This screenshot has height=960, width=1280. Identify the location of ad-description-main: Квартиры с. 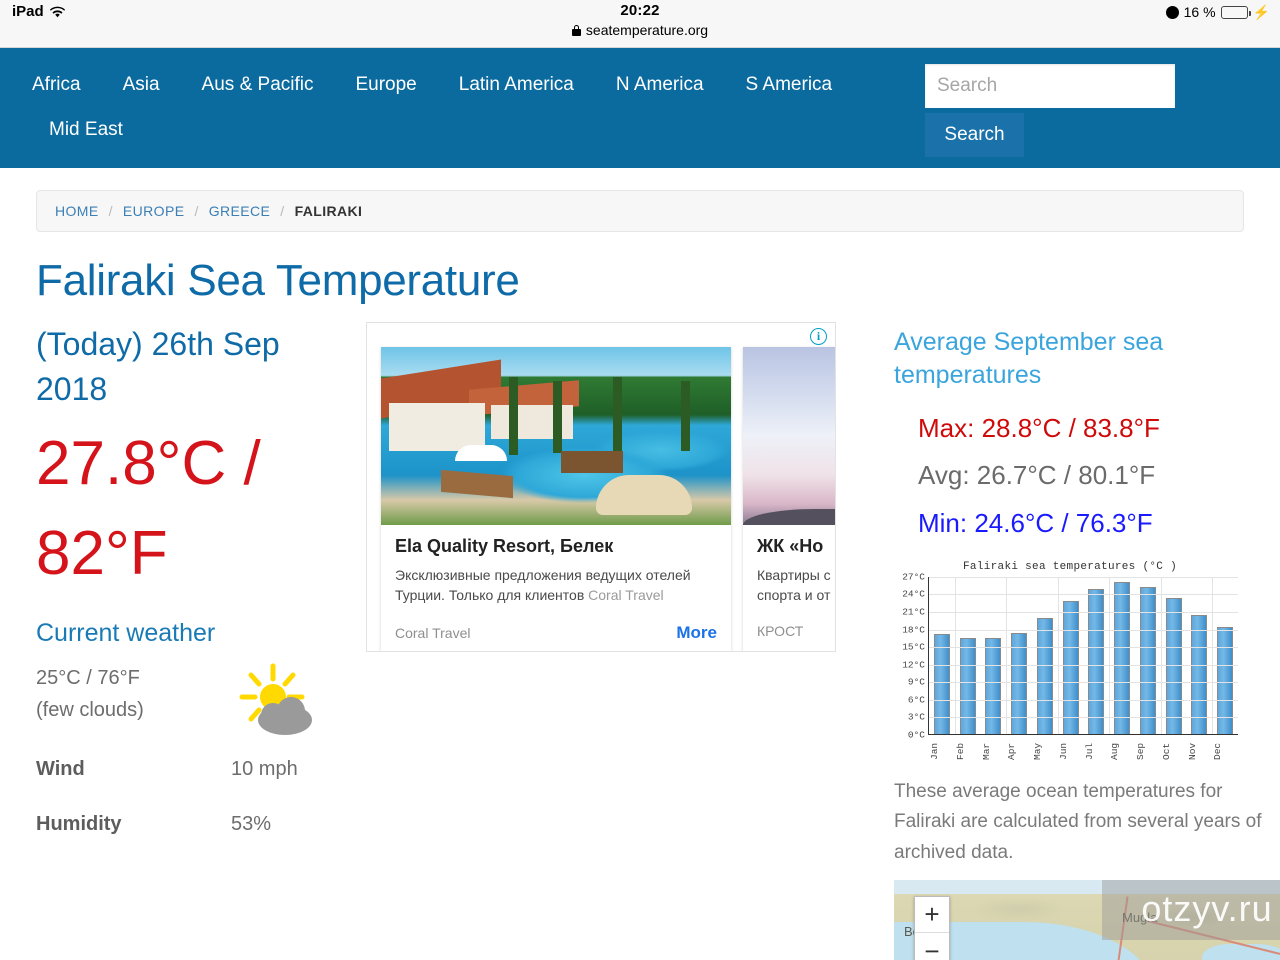
(794, 574).